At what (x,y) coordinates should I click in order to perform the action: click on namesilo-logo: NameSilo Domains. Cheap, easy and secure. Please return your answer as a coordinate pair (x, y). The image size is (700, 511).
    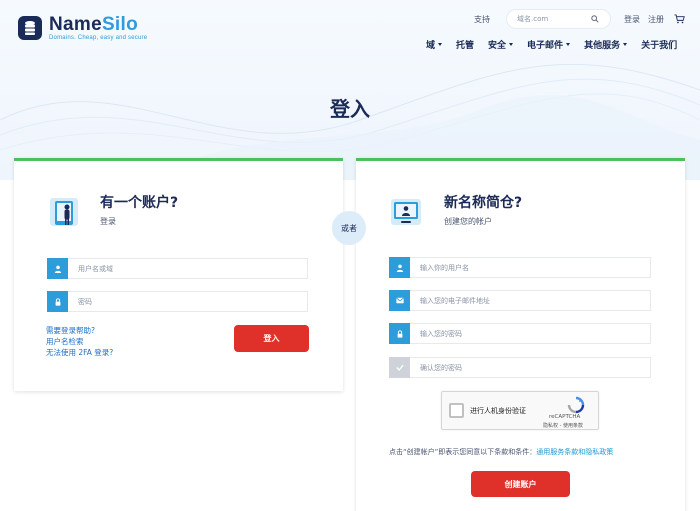
    Looking at the image, I should click on (82, 28).